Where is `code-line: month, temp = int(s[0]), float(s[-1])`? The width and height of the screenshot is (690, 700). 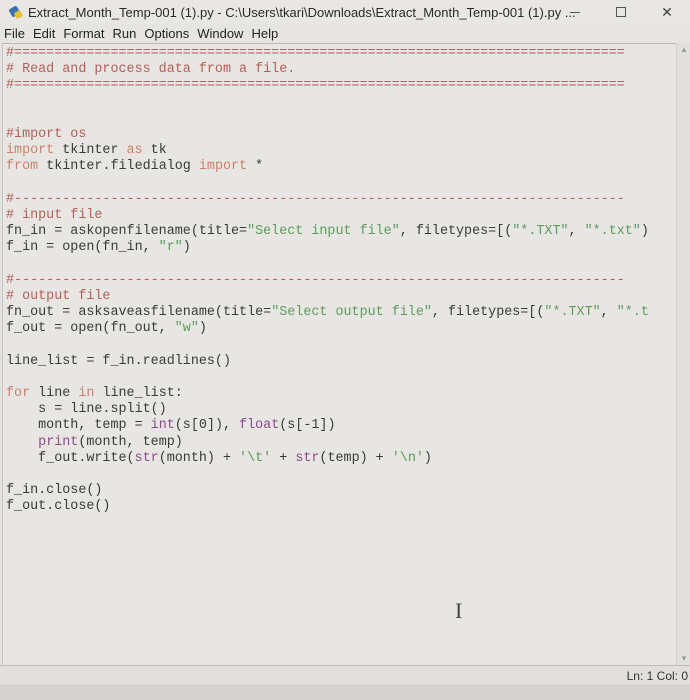 code-line: month, temp = int(s[0]), float(s[-1]) is located at coordinates (327, 426).